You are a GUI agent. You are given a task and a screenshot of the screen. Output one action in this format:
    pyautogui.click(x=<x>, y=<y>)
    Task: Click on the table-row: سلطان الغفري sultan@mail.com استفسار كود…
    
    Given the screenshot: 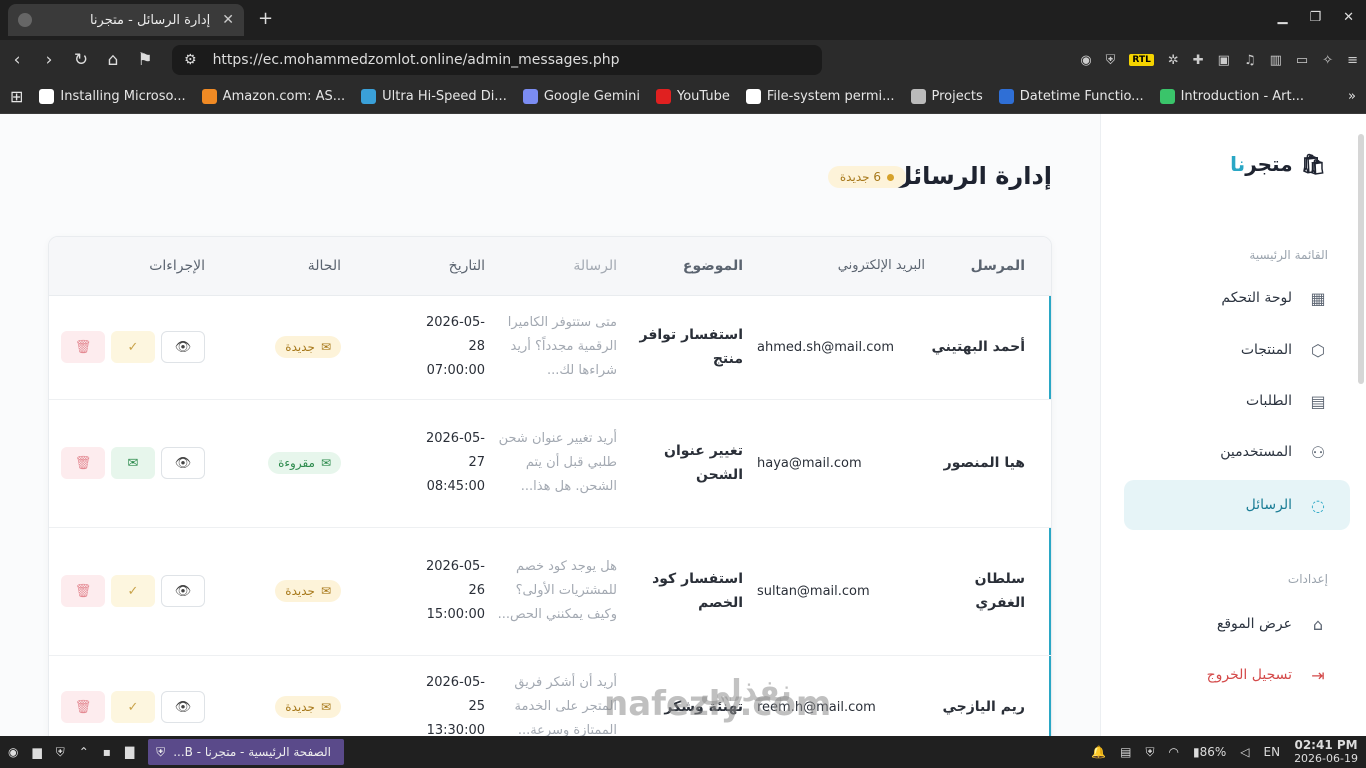 What is the action you would take?
    pyautogui.click(x=550, y=591)
    